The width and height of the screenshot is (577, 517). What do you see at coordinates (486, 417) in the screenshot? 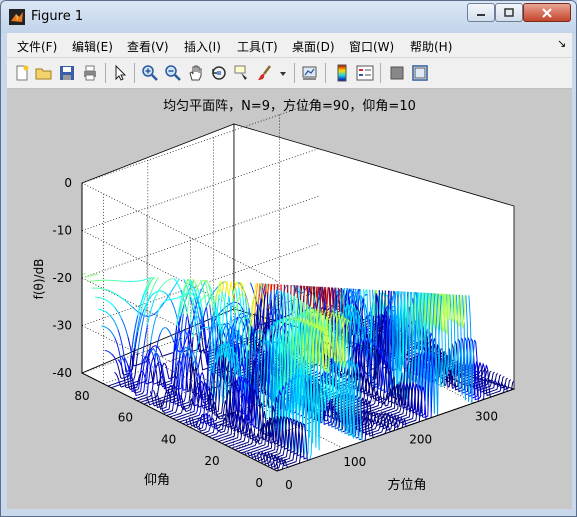
I see `x-tick-label: 300` at bounding box center [486, 417].